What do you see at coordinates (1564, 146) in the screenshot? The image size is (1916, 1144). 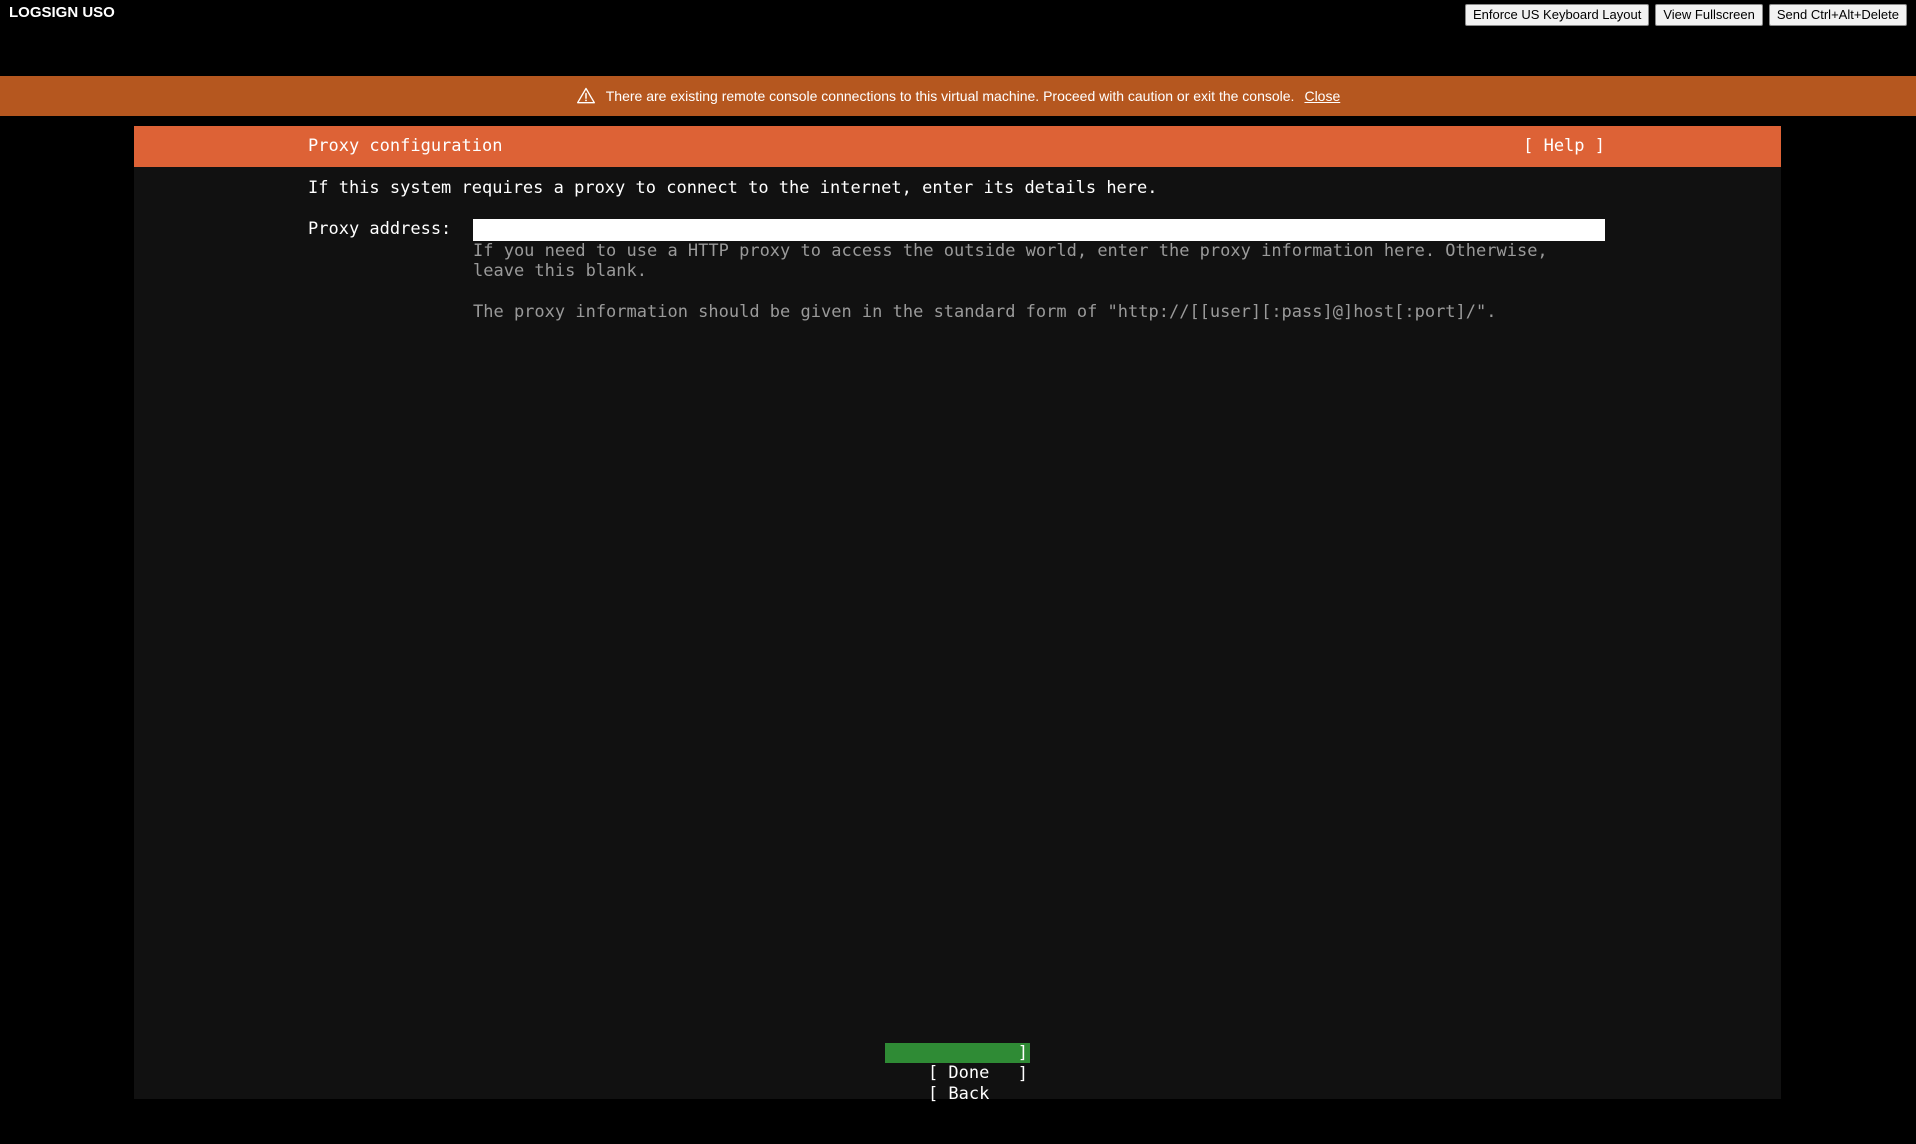 I see `help-button: [ Help ]` at bounding box center [1564, 146].